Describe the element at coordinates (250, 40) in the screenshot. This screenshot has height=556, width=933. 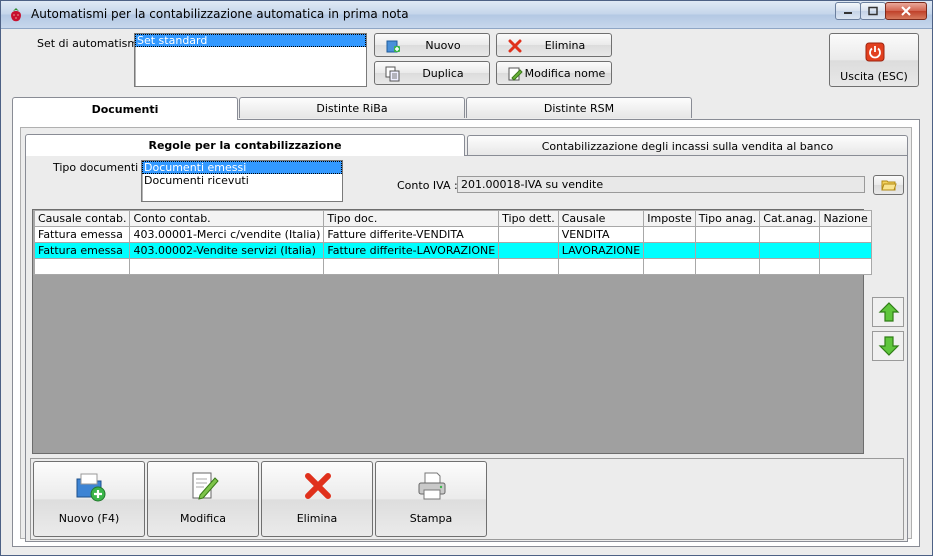
I see `set-item-standard: Set standard` at that location.